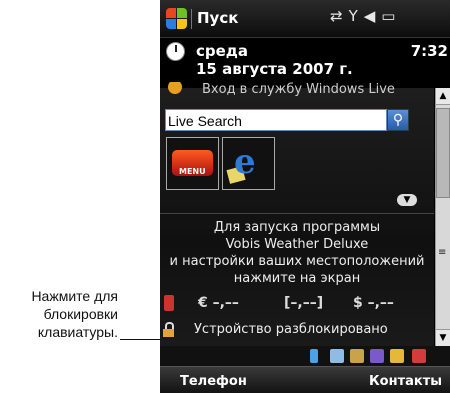  I want to click on windows-live-signin: Вход в службу Windows Live, so click(295, 90).